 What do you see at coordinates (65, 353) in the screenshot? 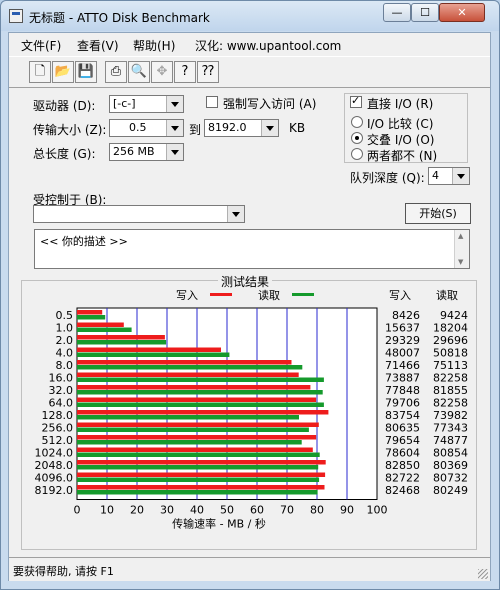
I see `y-tick-label: 4.0` at bounding box center [65, 353].